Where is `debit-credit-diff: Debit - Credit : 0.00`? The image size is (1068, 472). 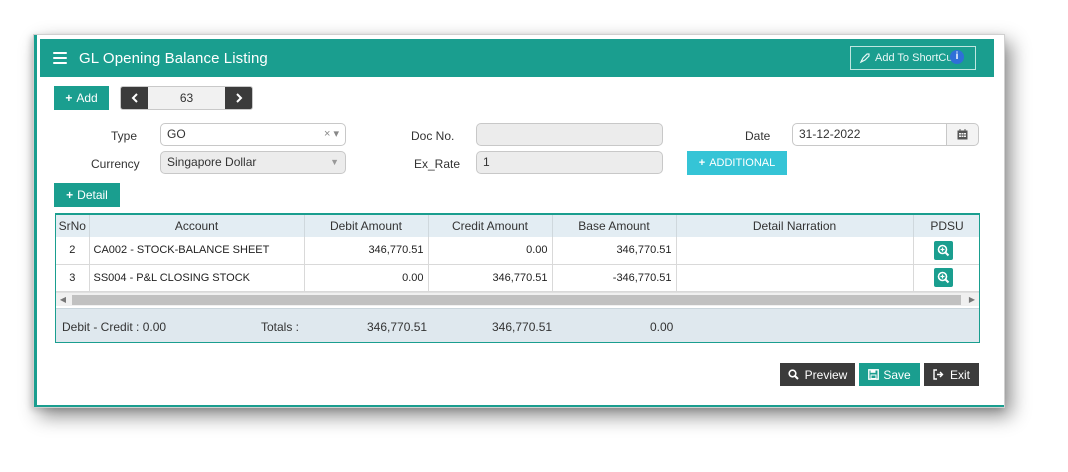
debit-credit-diff: Debit - Credit : 0.00 is located at coordinates (114, 327).